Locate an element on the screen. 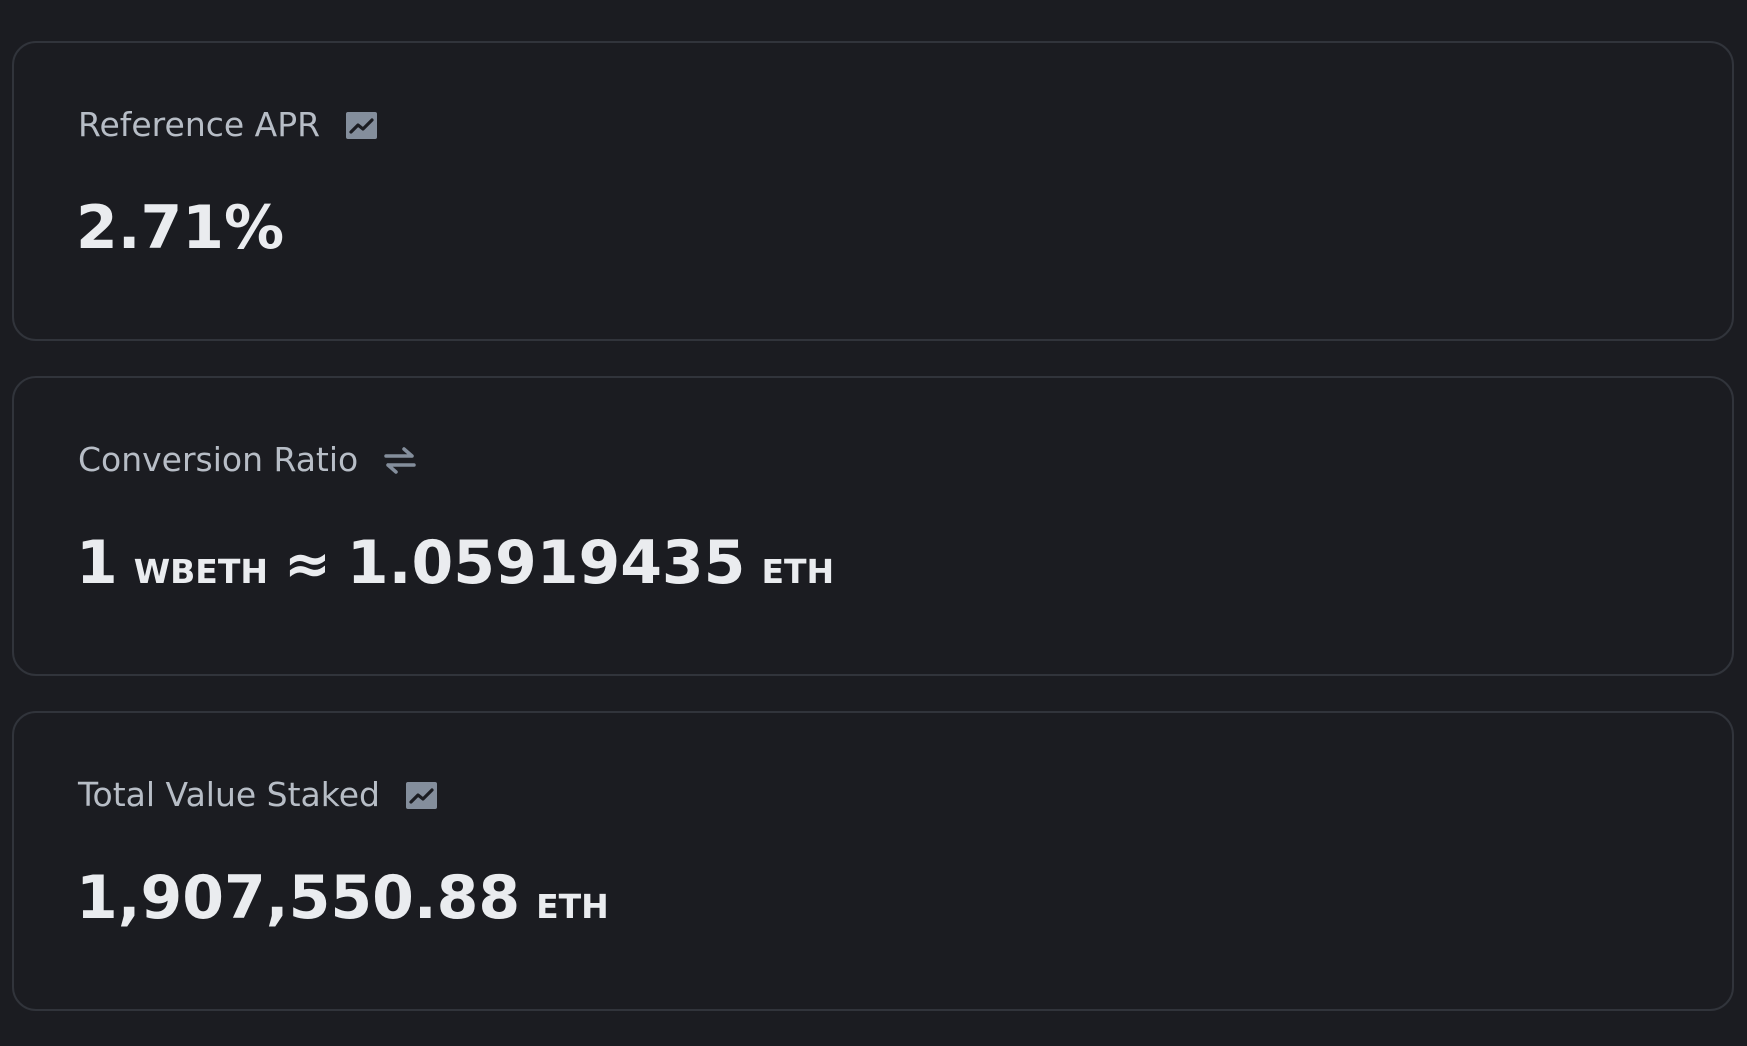 The height and width of the screenshot is (1046, 1747). reference-apr-value: 2.71% is located at coordinates (180, 228).